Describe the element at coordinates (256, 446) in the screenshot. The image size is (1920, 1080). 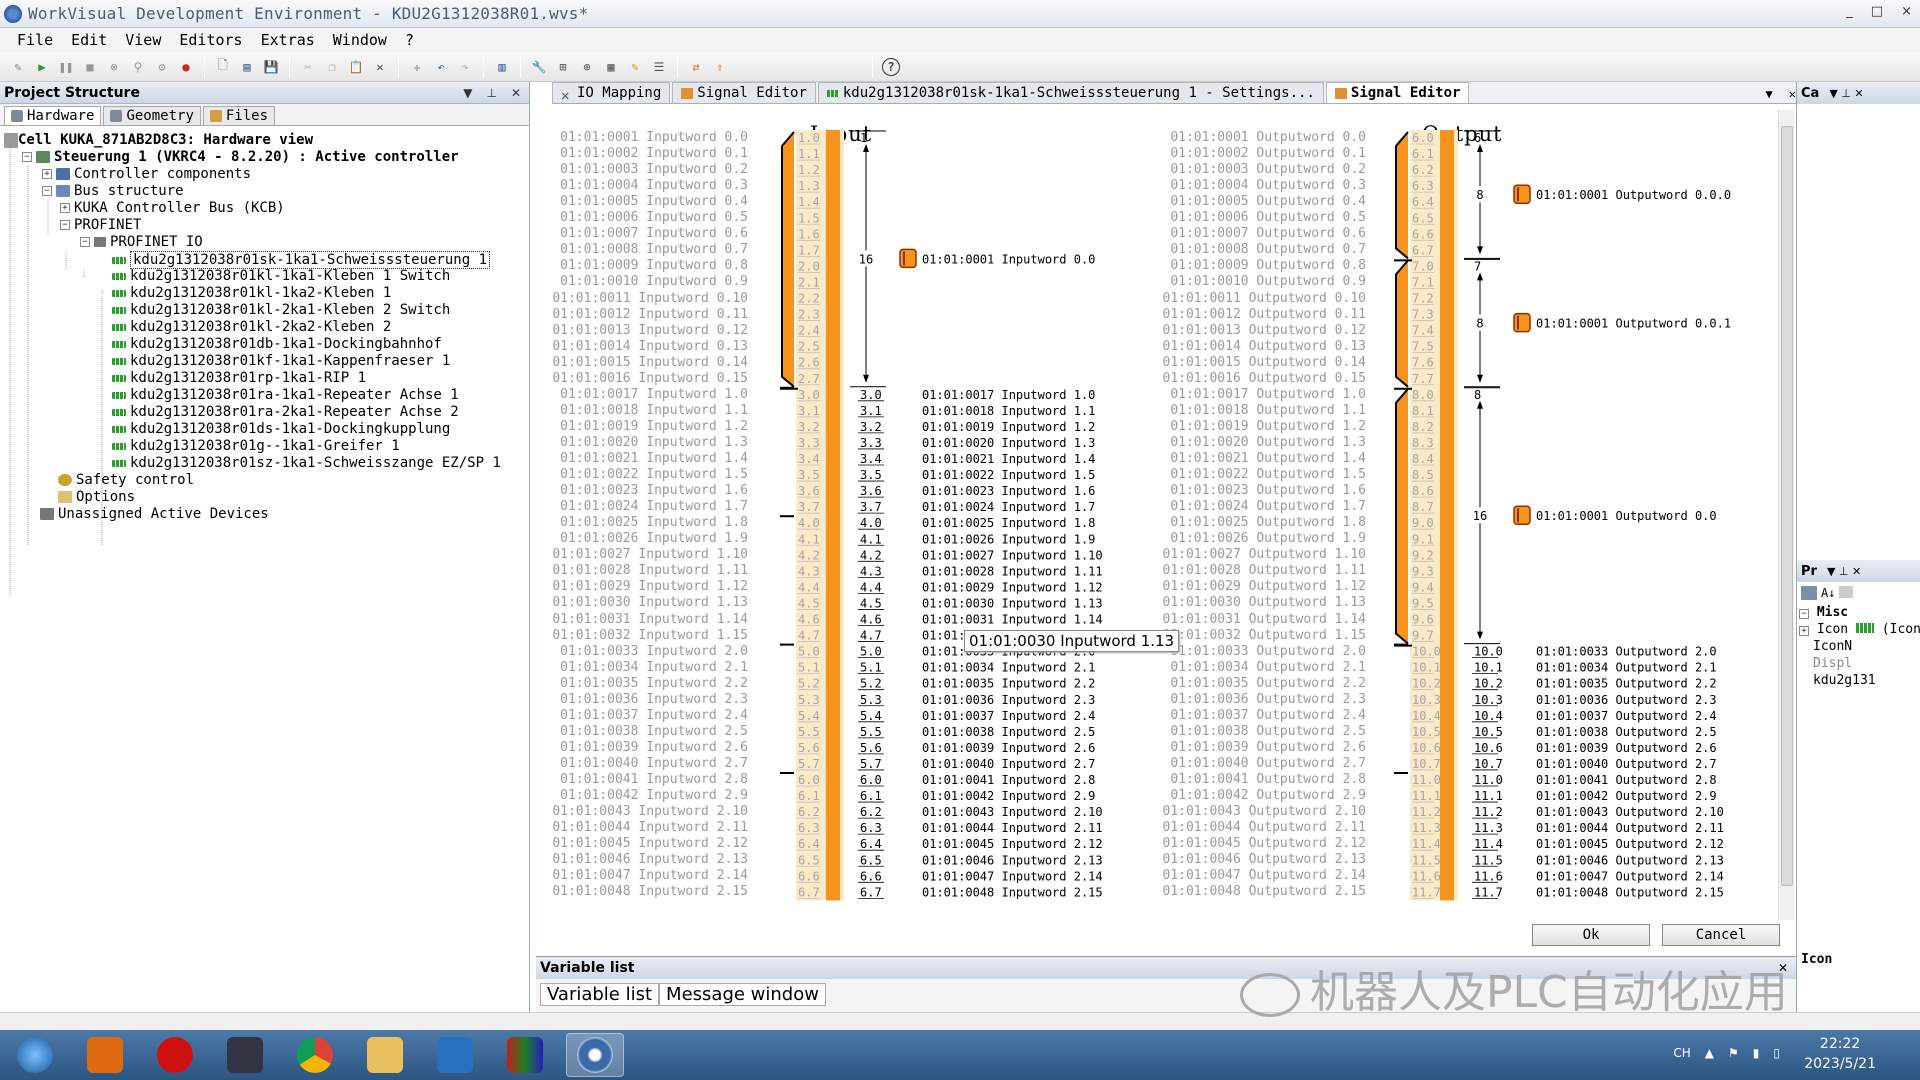
I see `tree-node-device: kdu2g1312038r01g--1ka1-Greifer 1` at that location.